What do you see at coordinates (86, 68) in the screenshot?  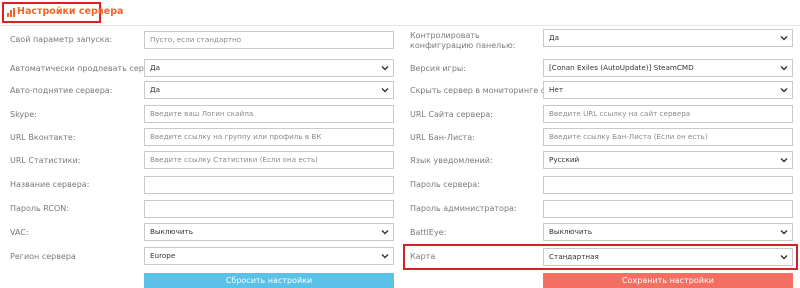 I see `label-auto-renew: Автоматически продлевать сервер:` at bounding box center [86, 68].